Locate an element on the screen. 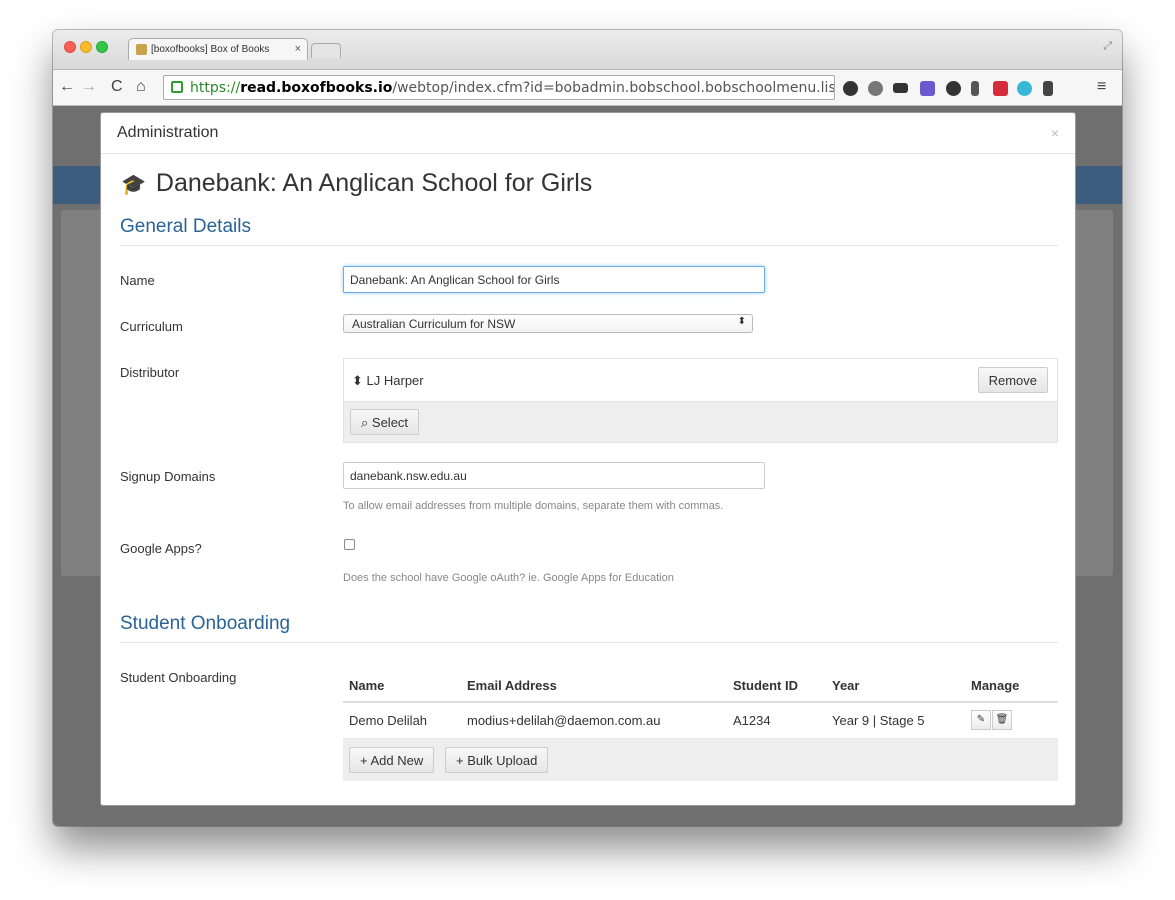 This screenshot has height=900, width=1175. select-label: Select is located at coordinates (390, 422).